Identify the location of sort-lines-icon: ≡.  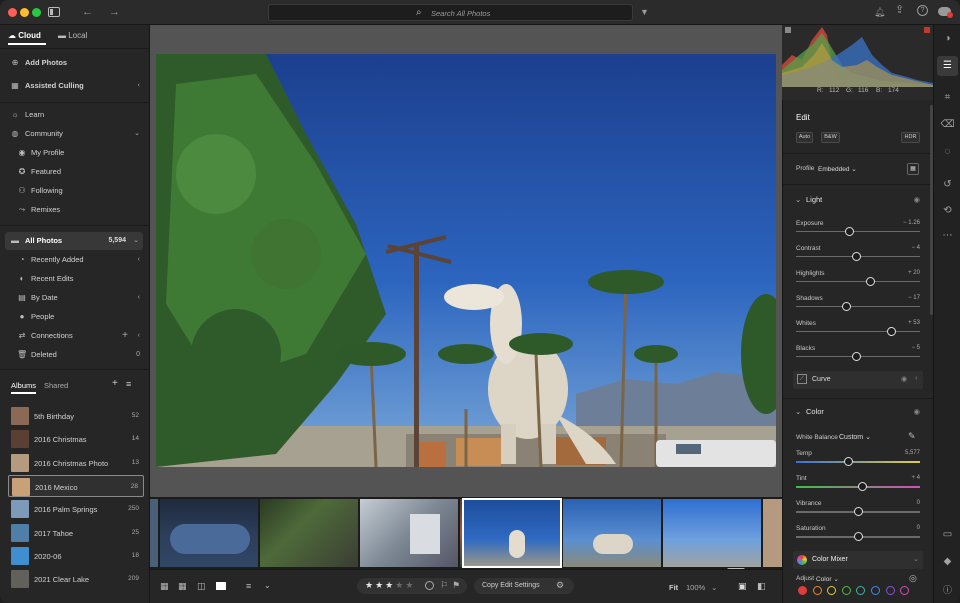
(248, 586).